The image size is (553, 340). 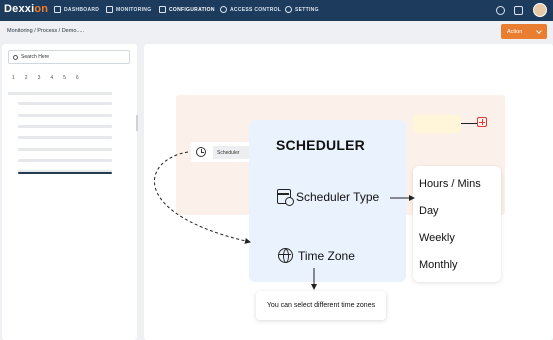 I want to click on scheduler-node: Scheduler, so click(x=220, y=152).